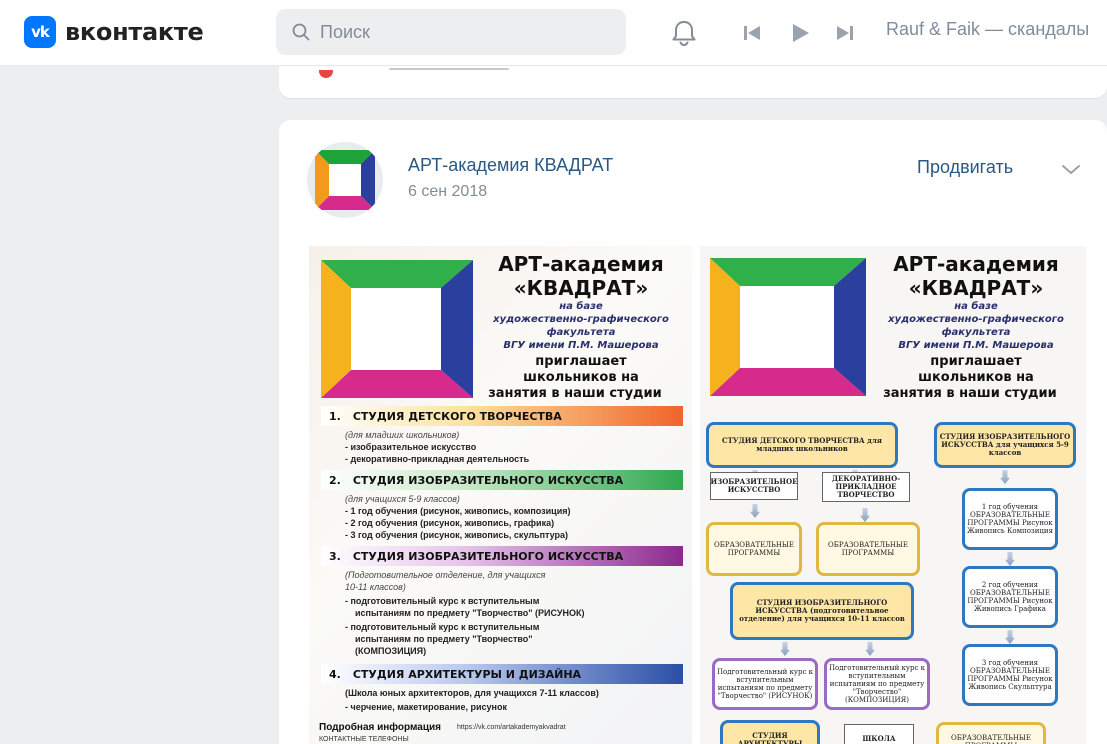 The height and width of the screenshot is (744, 1107). I want to click on studio-1-bar: 1. СТУДИЯ ДЕТСКОГО ТВОРЧЕСТВА, so click(502, 416).